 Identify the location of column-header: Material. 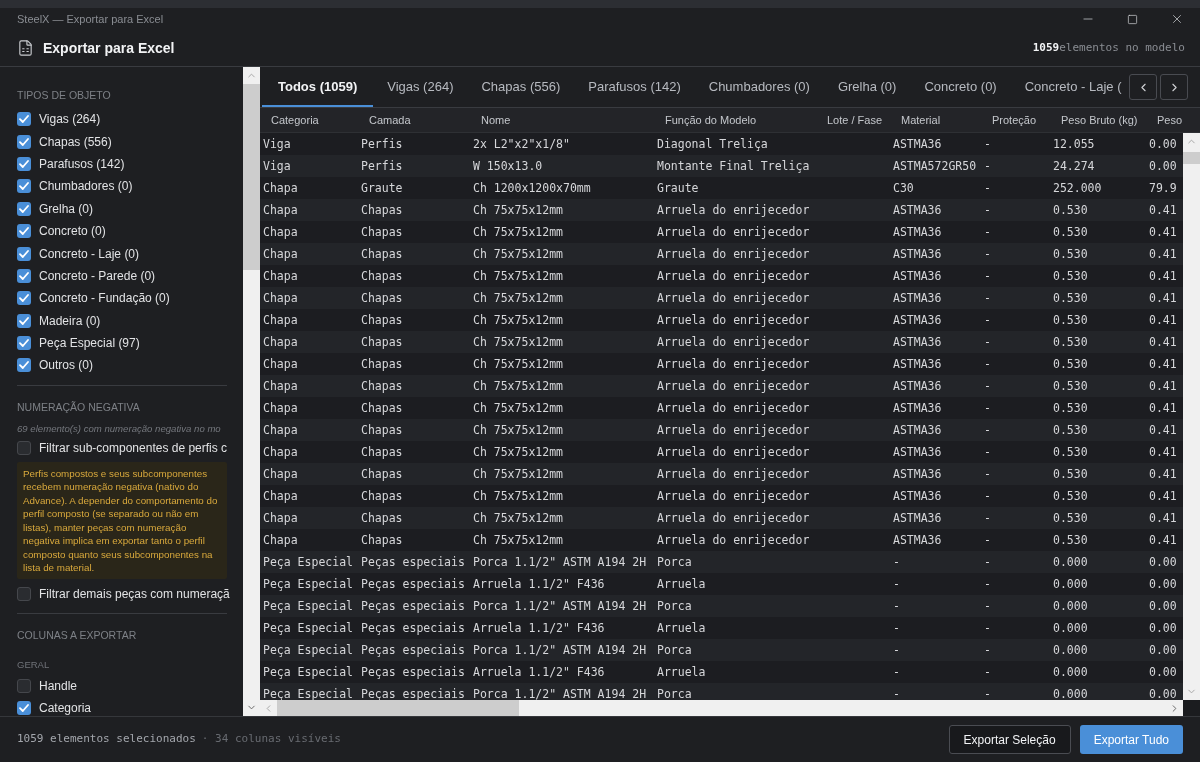
(935, 120).